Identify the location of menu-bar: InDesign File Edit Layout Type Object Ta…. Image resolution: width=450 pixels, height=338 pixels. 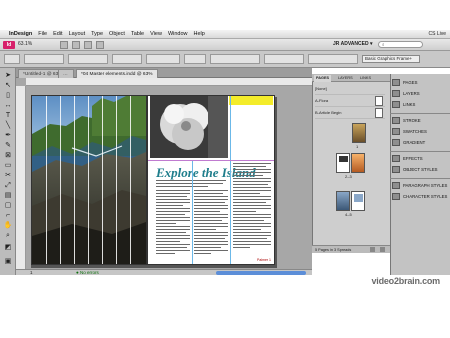
(225, 34).